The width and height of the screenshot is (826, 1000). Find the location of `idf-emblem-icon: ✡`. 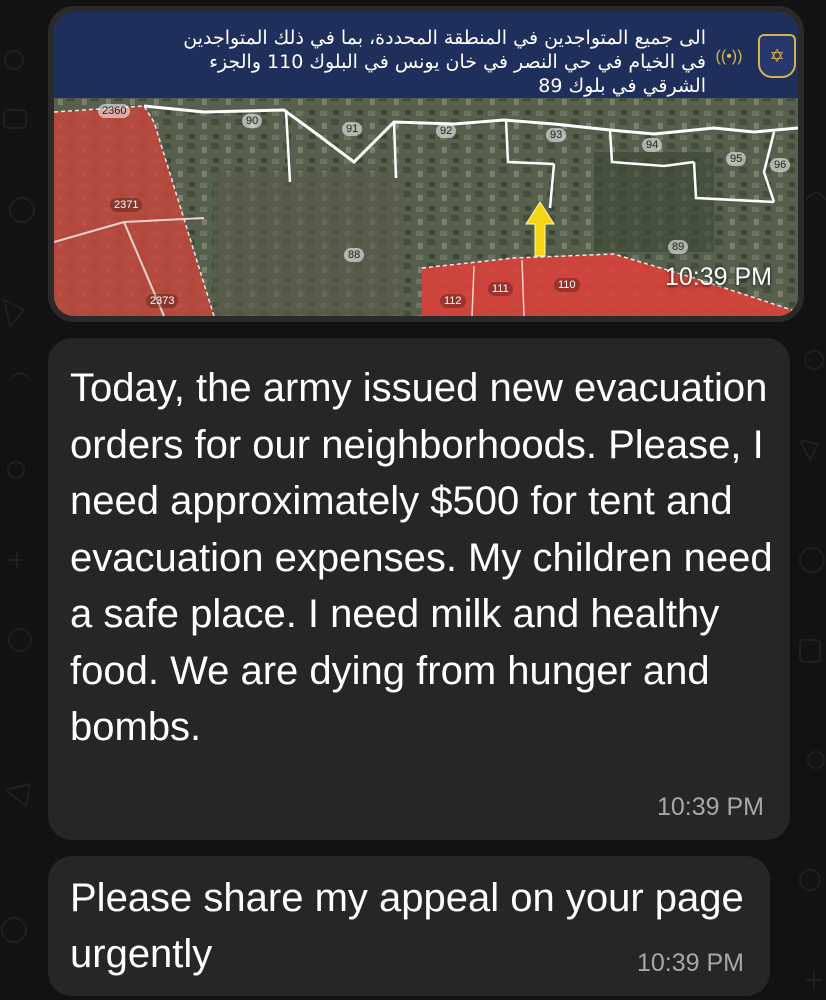

idf-emblem-icon: ✡ is located at coordinates (777, 56).